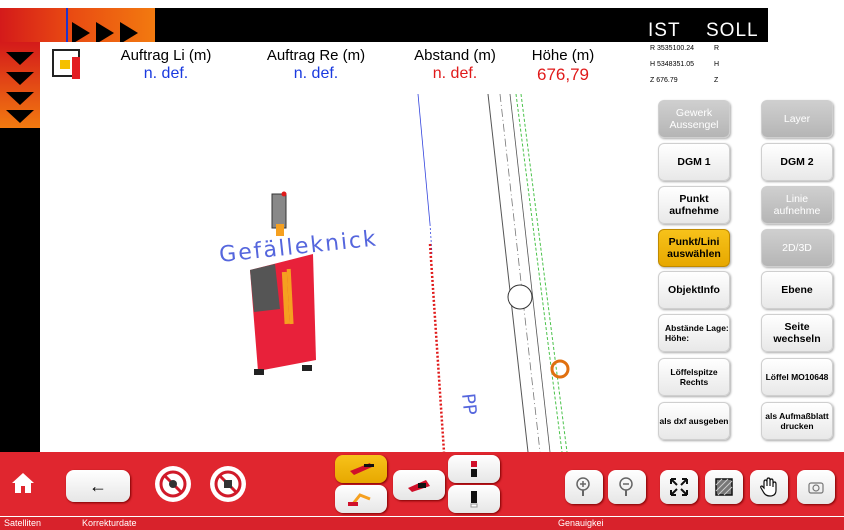 The height and width of the screenshot is (530, 844). I want to click on dgm1-button: DGM 1, so click(694, 162).